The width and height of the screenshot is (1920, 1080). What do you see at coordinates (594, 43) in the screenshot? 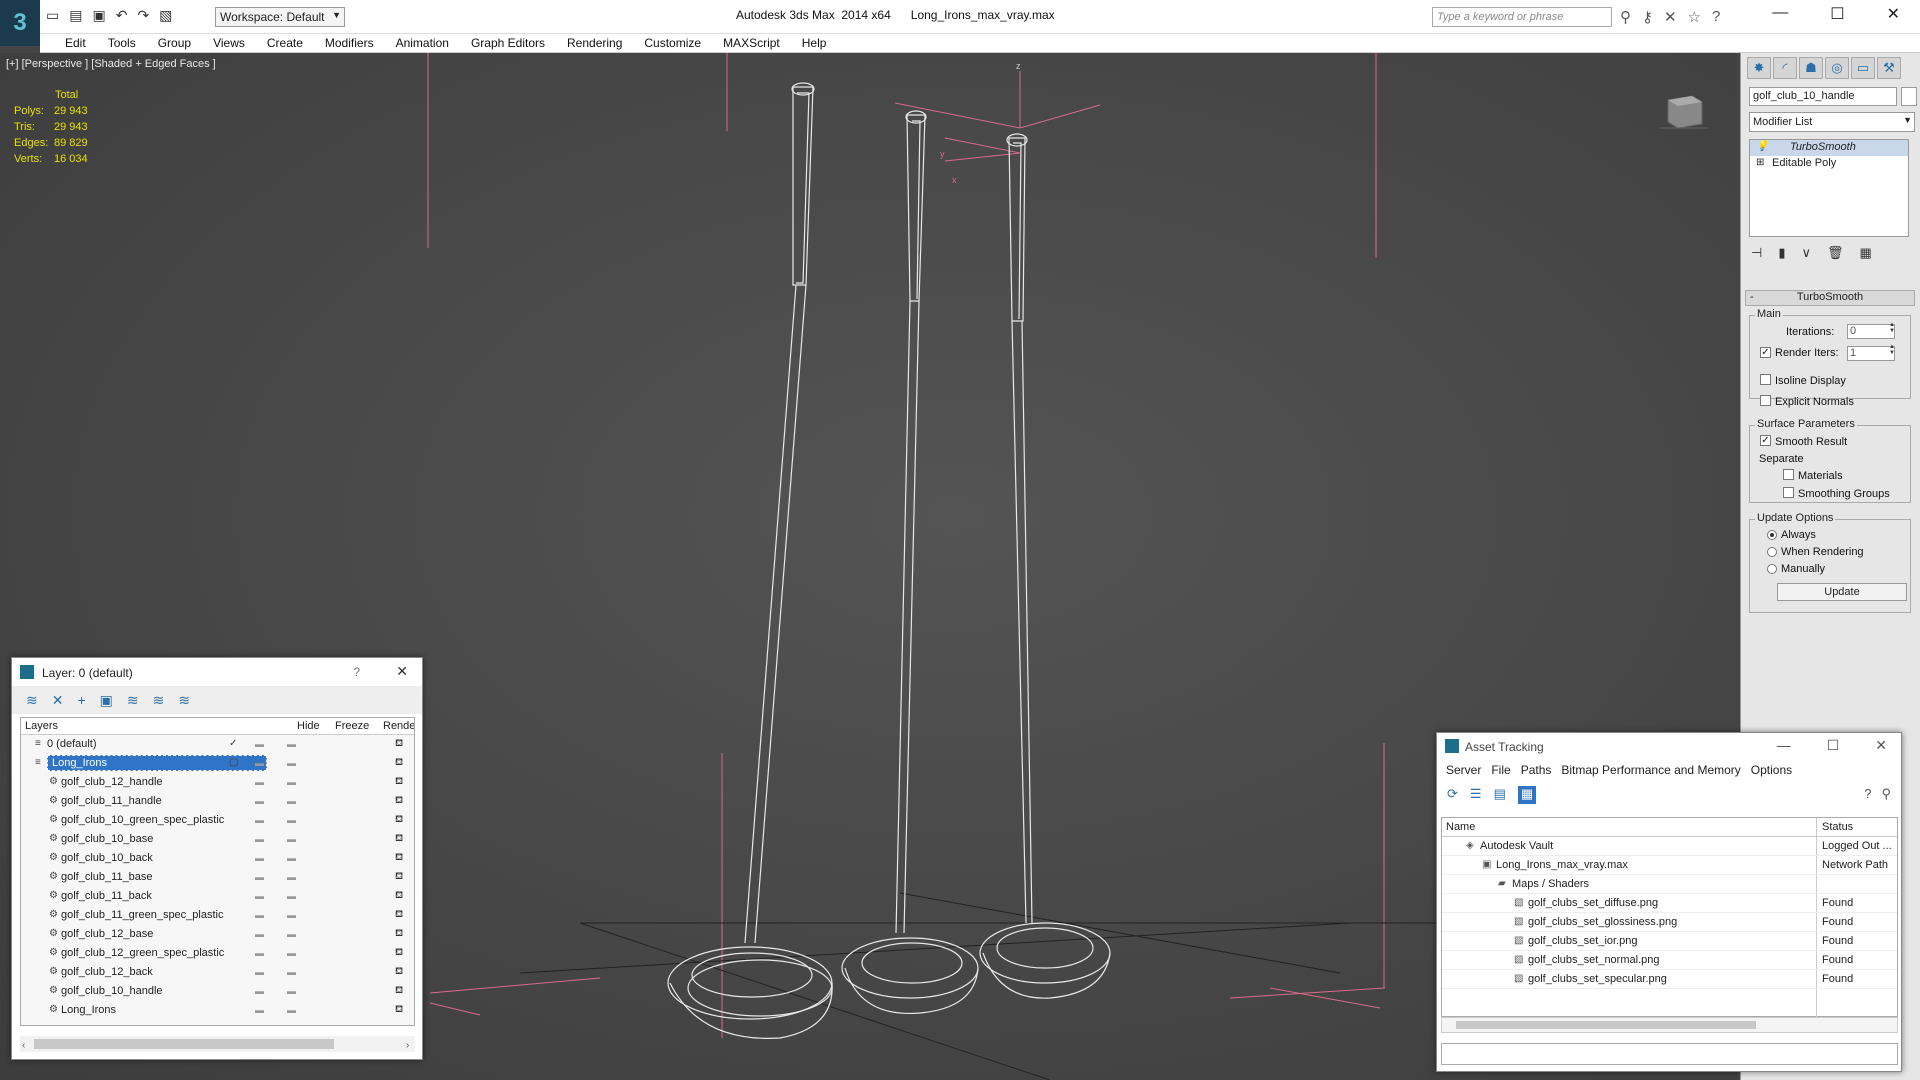
I see `menu-rendering: Rendering` at bounding box center [594, 43].